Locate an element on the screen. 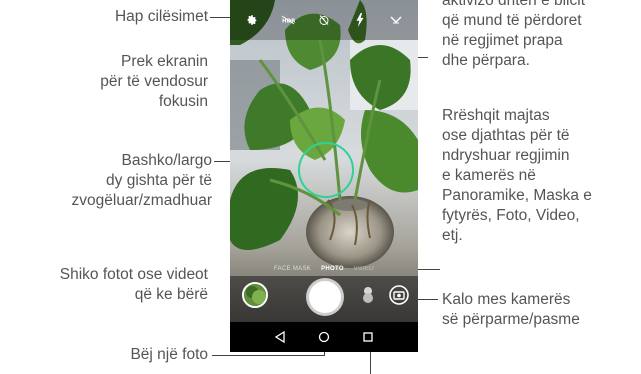  gallery-label: Shiko fotot ose videot që ke bërë is located at coordinates (105, 285).